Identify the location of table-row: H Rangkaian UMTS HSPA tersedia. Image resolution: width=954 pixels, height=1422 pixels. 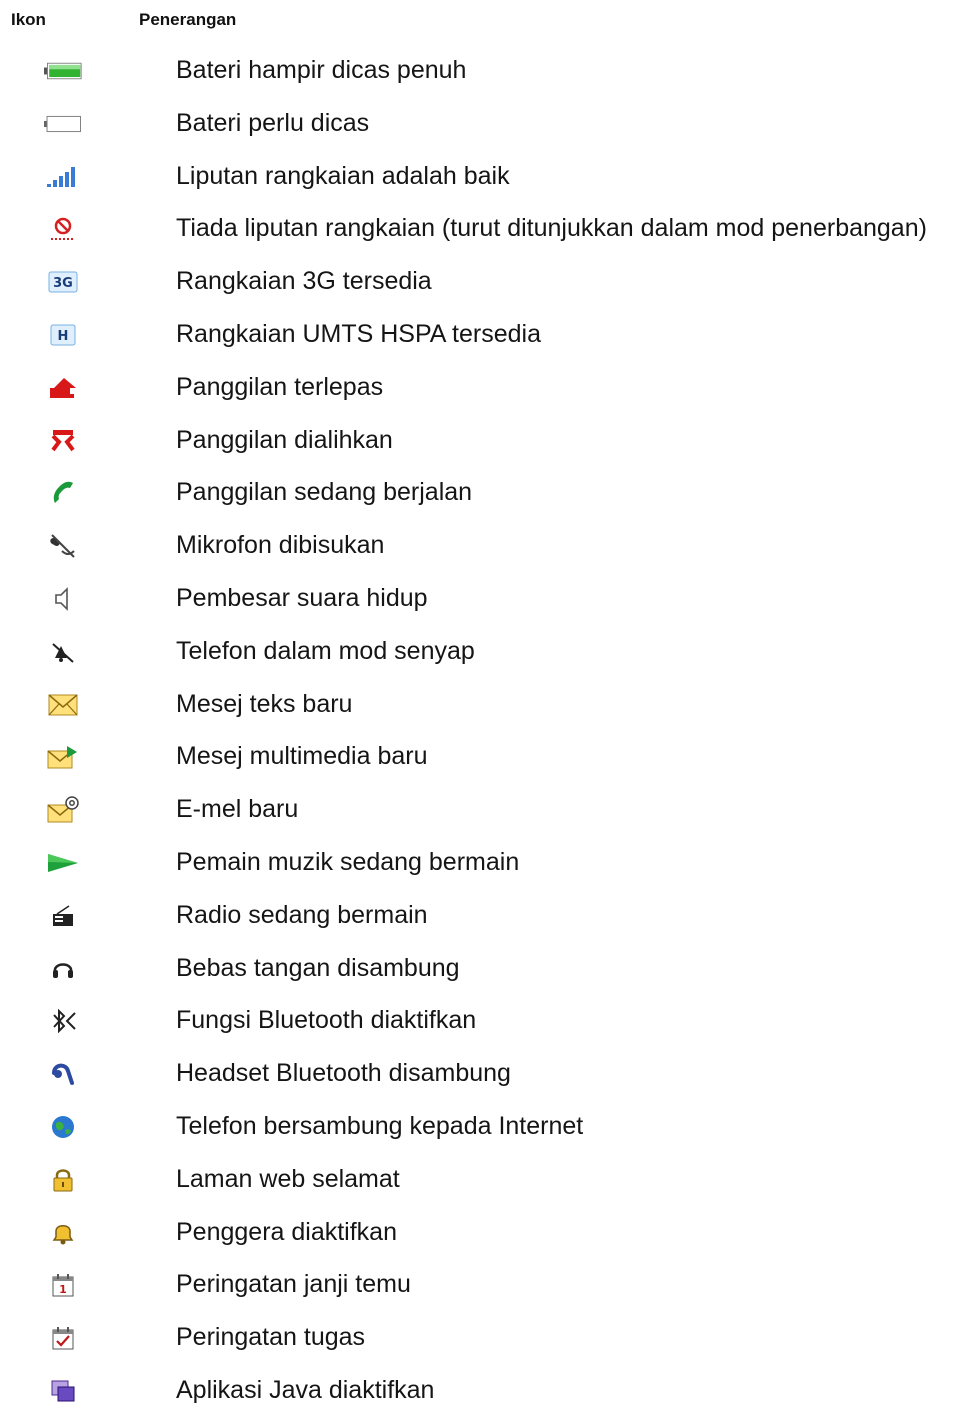
(477, 340).